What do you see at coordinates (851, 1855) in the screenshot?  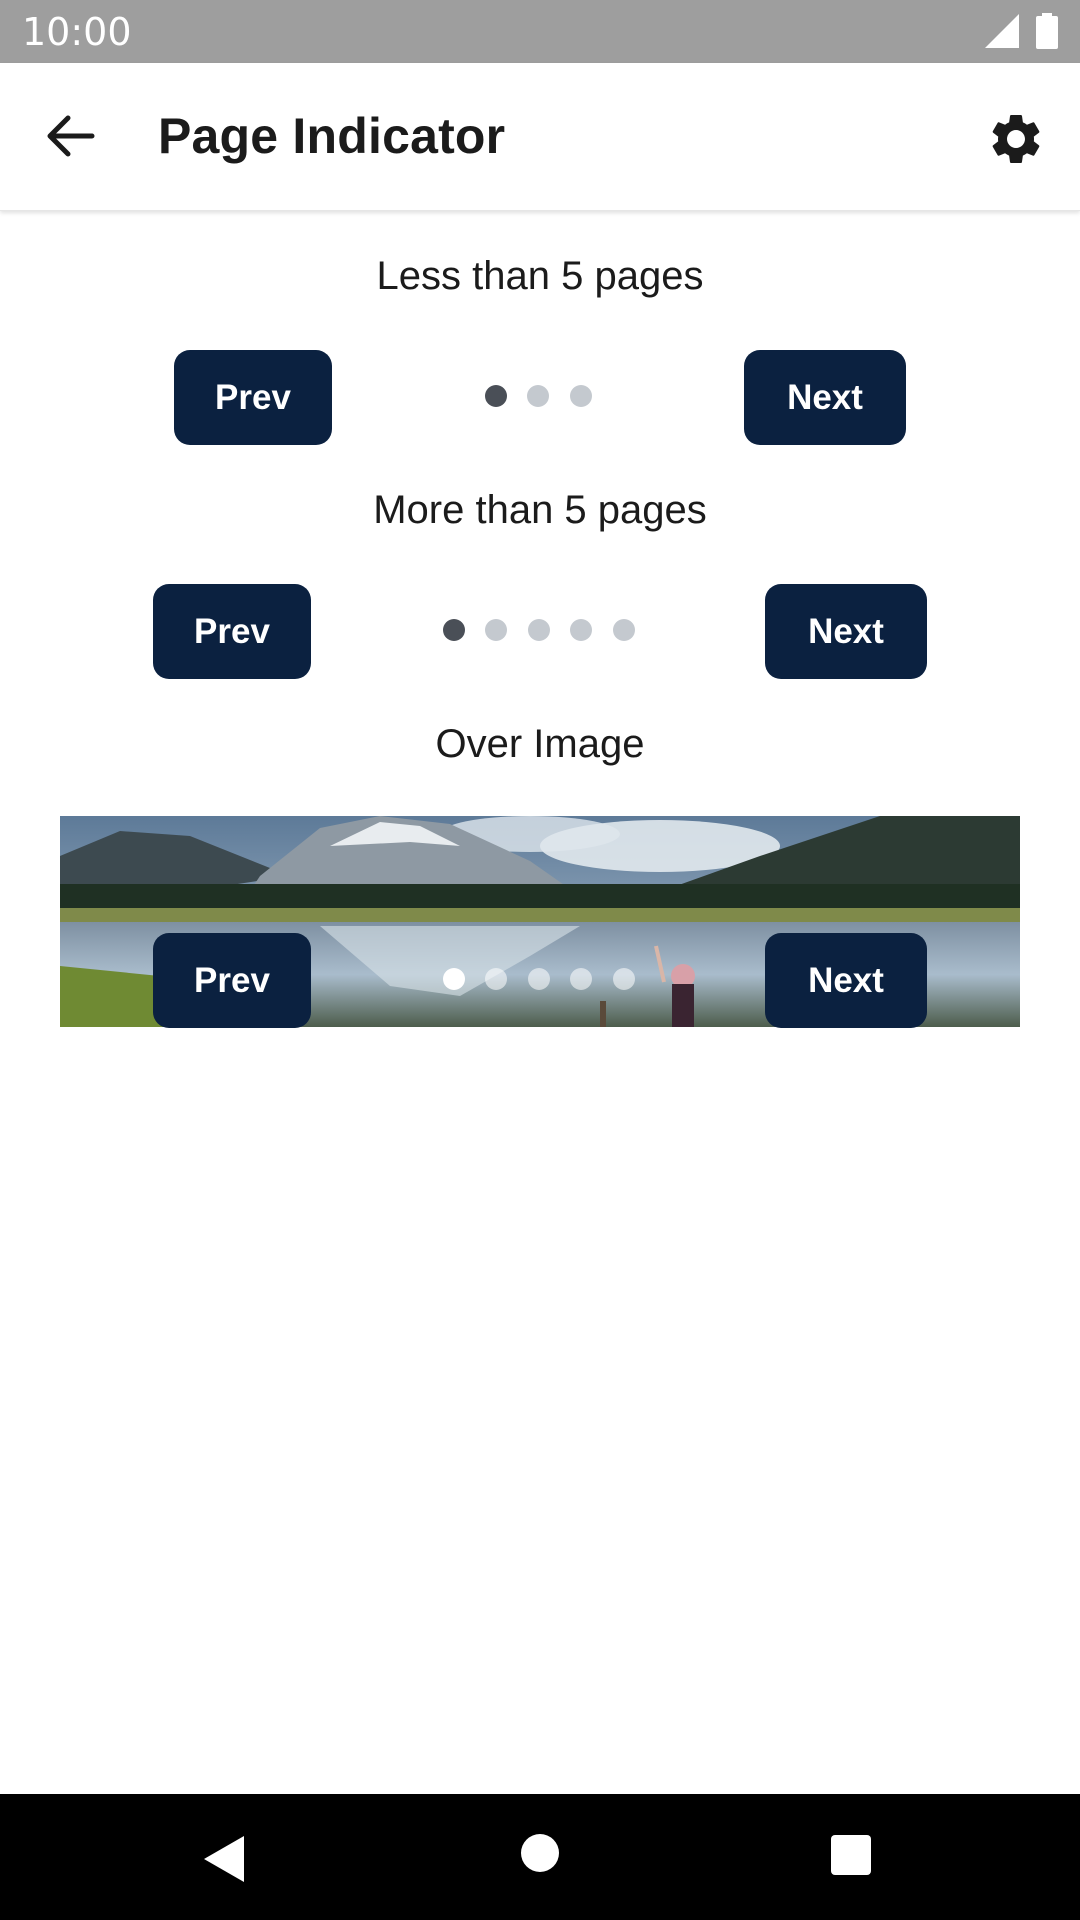 I see `nav-recents-icon` at bounding box center [851, 1855].